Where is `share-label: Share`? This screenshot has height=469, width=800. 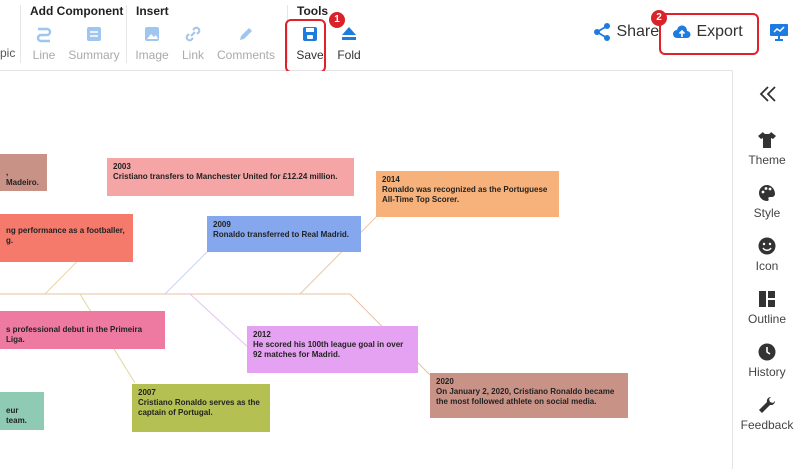
share-label: Share is located at coordinates (638, 32).